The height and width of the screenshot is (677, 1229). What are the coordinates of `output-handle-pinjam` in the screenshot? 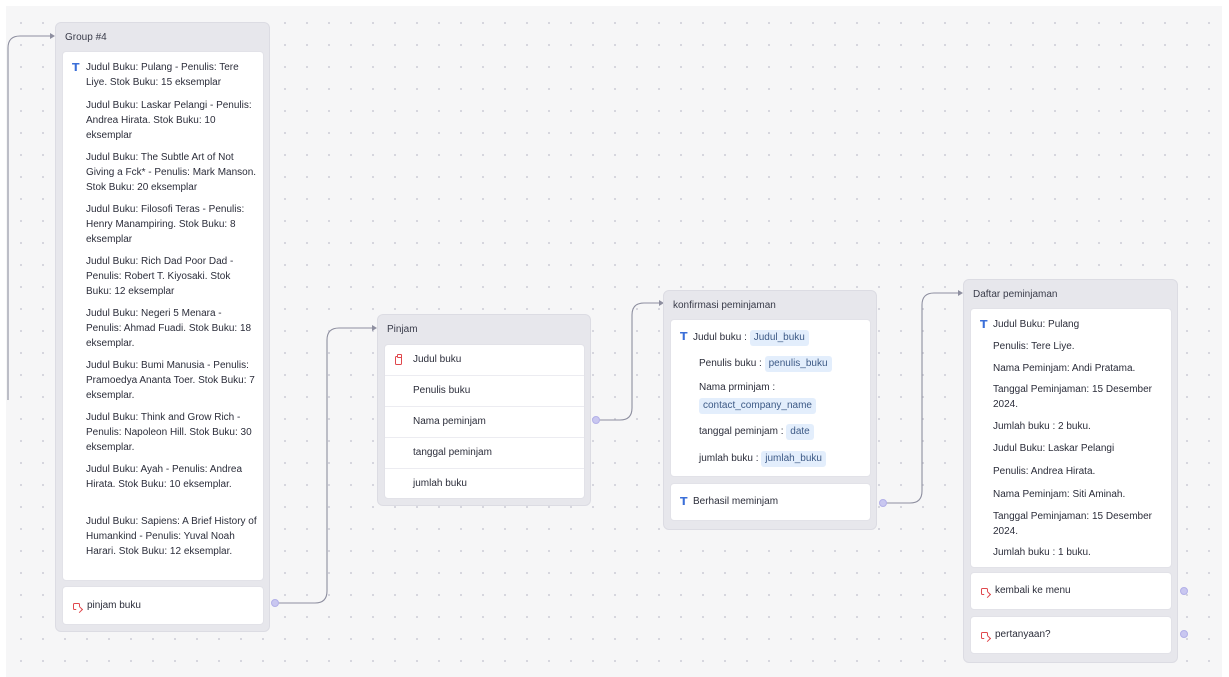 It's located at (596, 420).